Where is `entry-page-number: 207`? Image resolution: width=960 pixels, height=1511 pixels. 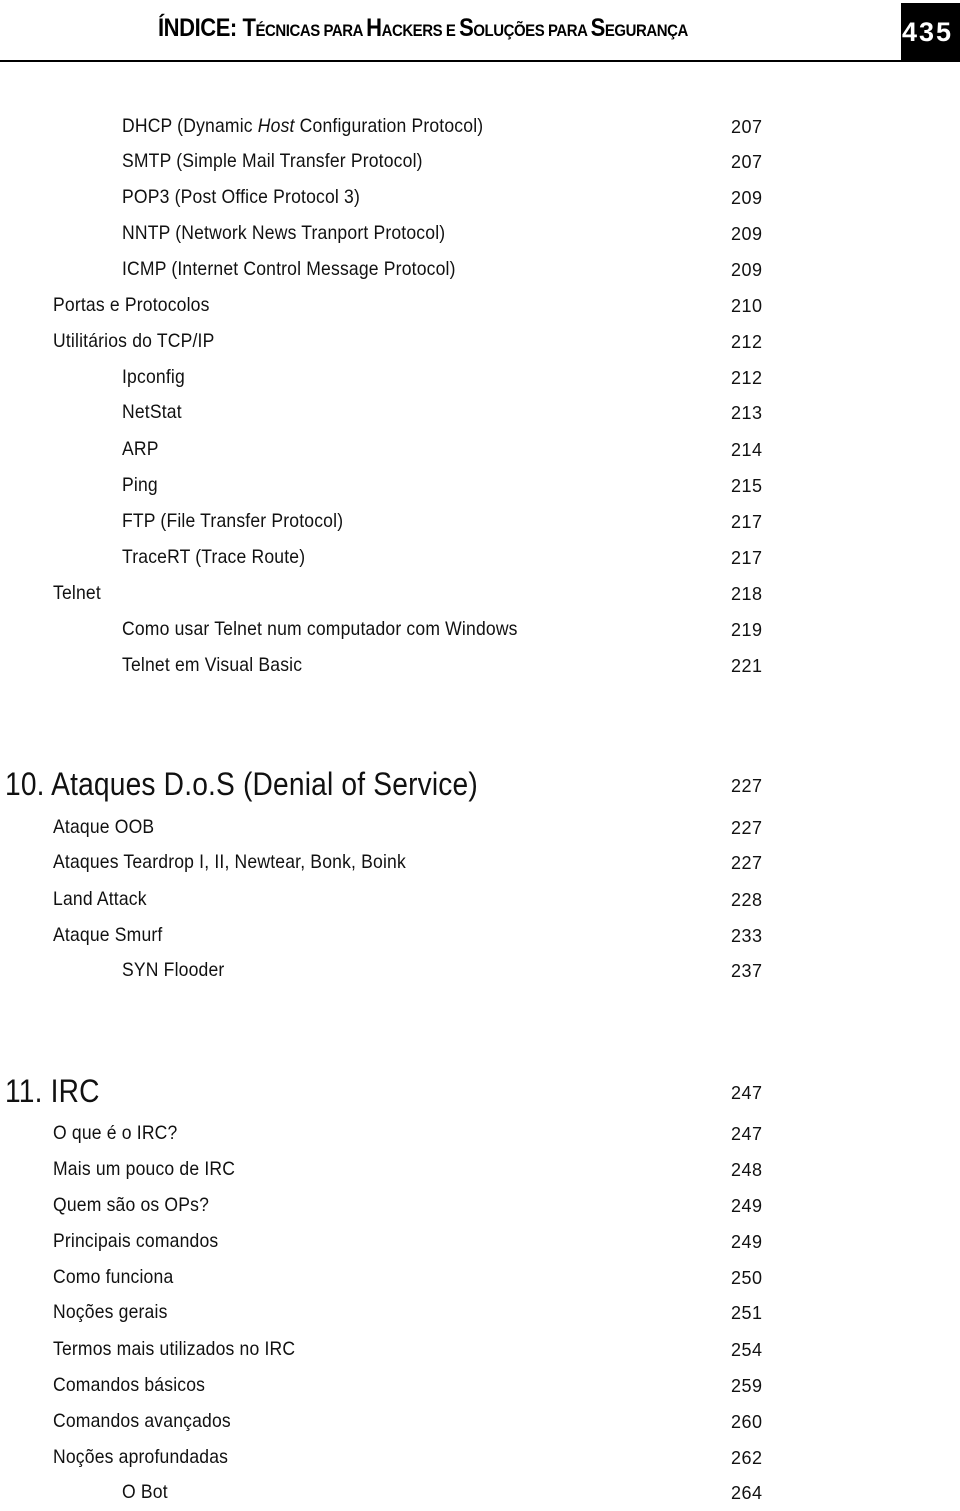
entry-page-number: 207 is located at coordinates (747, 127).